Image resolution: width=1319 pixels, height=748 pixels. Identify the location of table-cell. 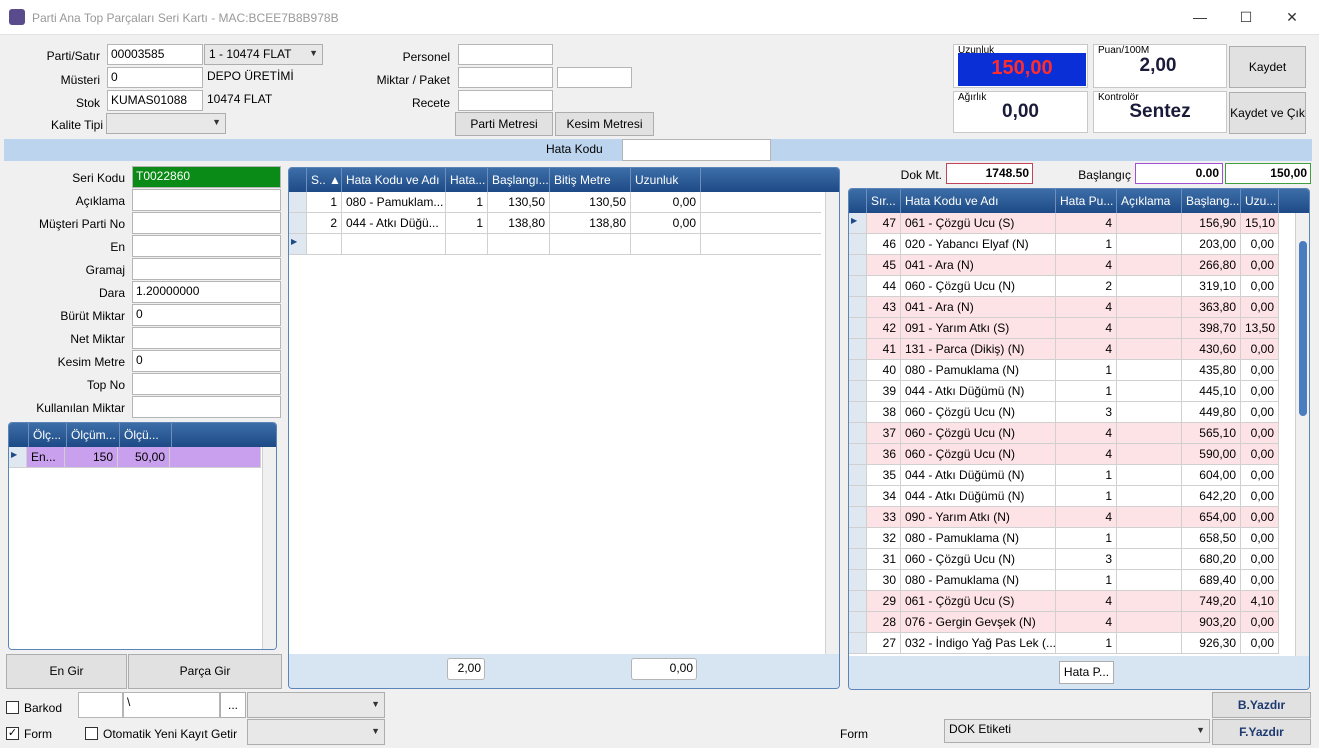
(1149, 391).